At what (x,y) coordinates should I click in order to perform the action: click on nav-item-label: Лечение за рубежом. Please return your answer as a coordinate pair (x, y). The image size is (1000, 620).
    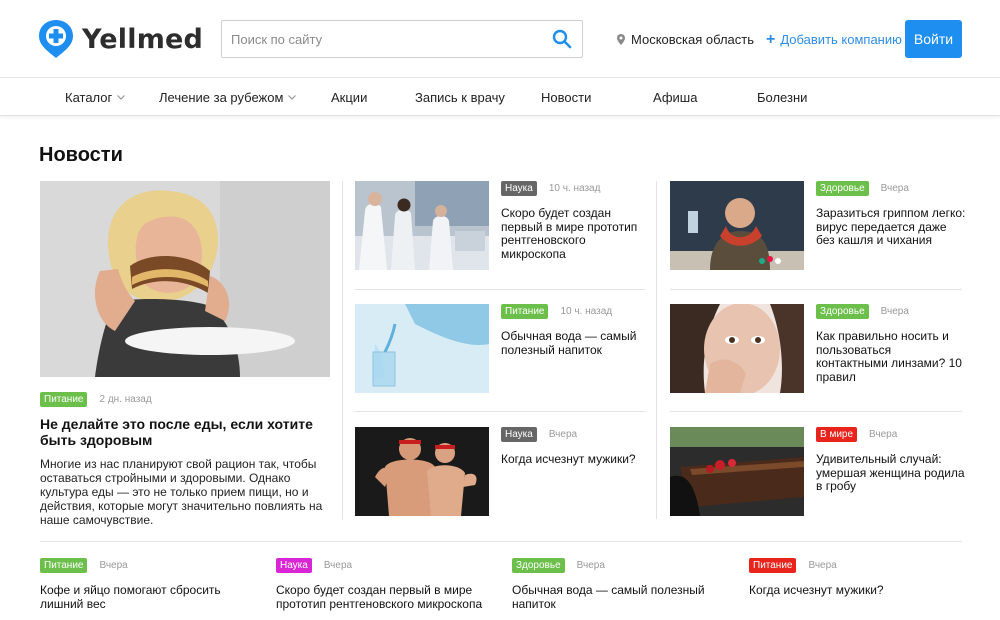
    Looking at the image, I should click on (221, 97).